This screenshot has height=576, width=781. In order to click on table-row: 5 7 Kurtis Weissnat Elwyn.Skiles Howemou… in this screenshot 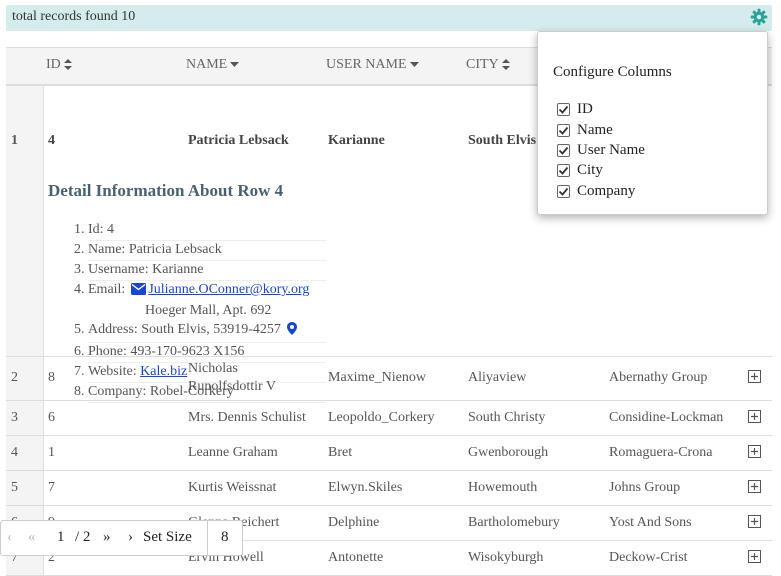, I will do `click(389, 488)`.